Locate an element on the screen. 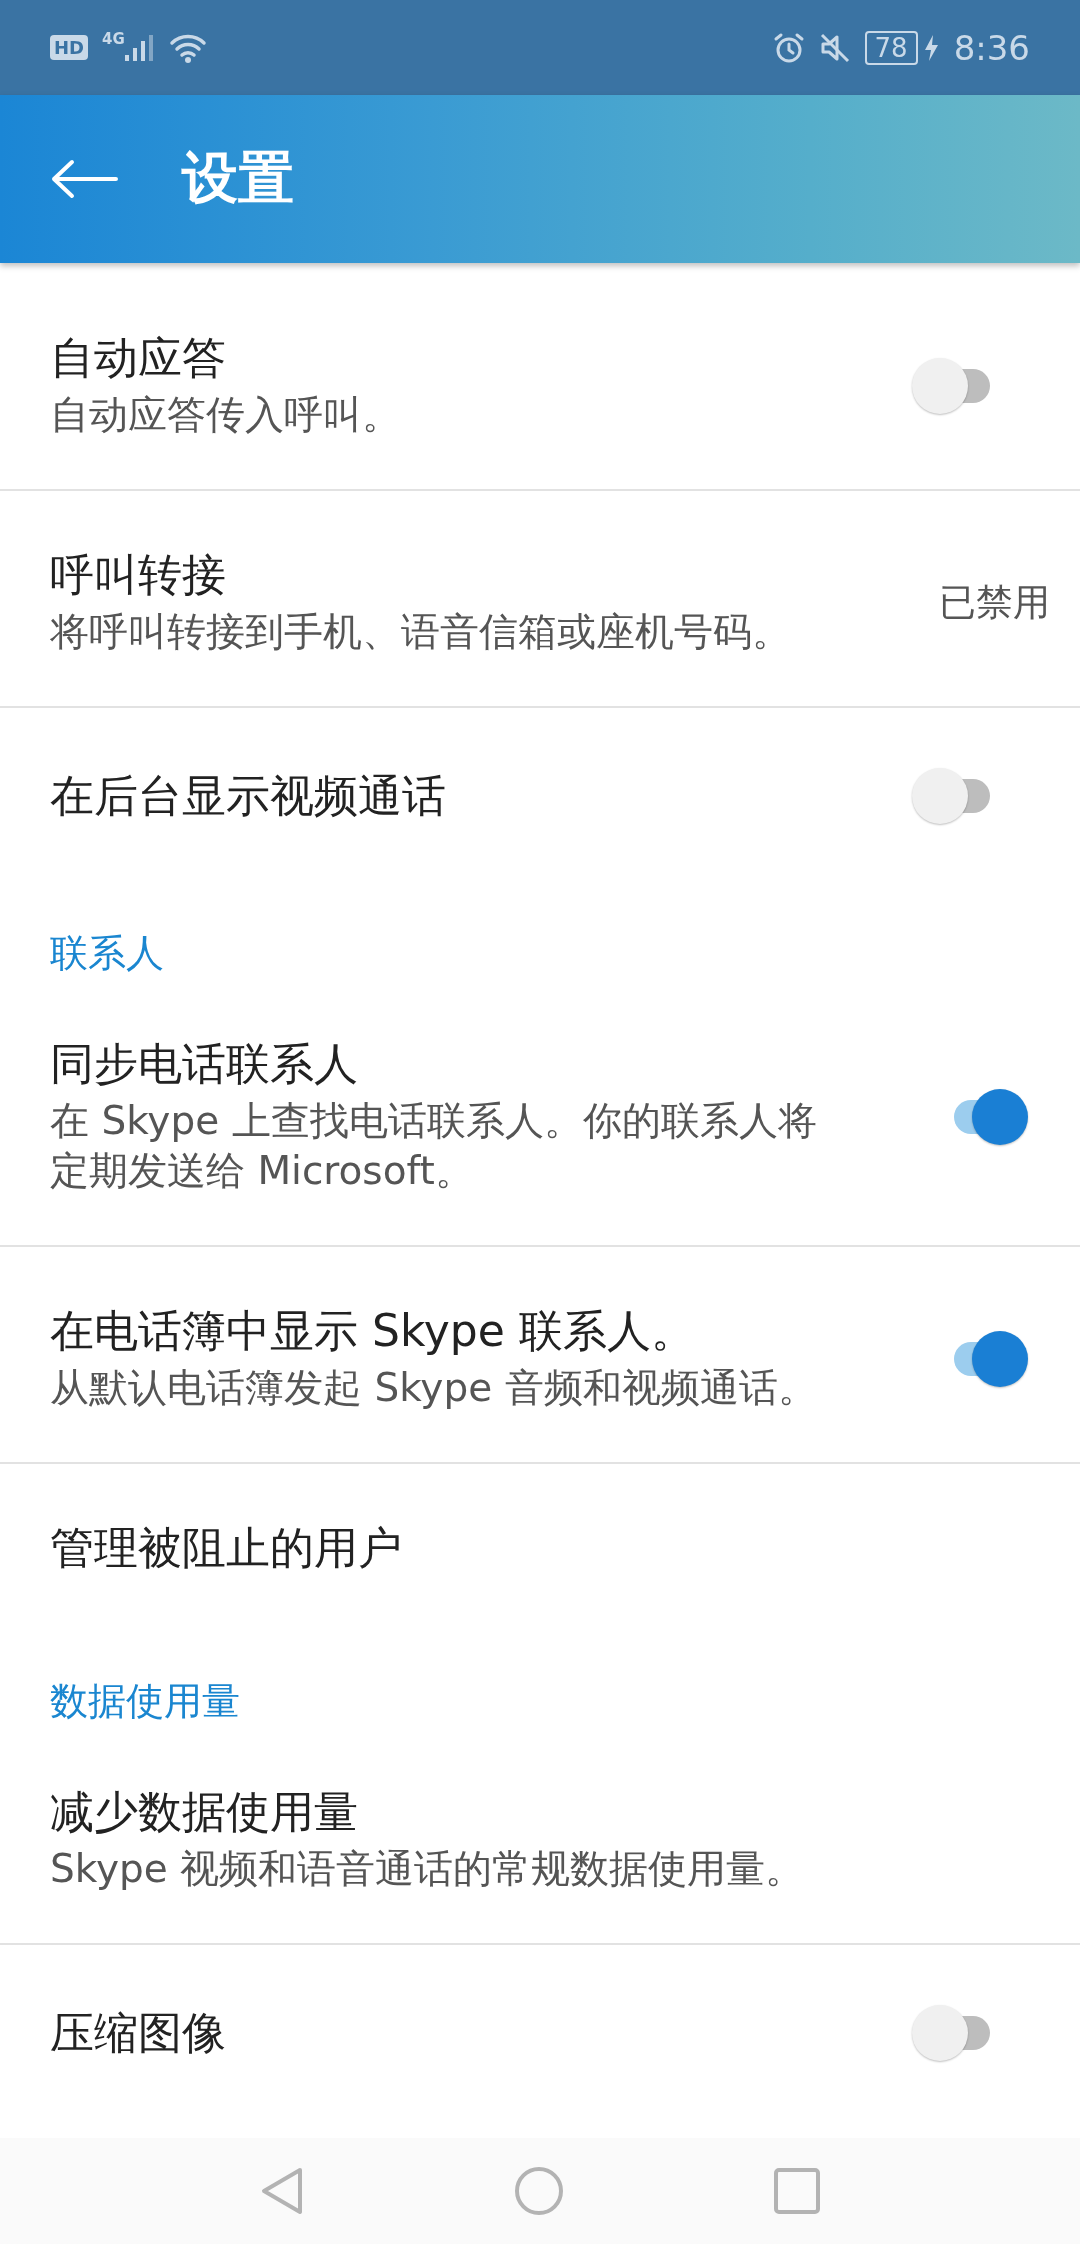 This screenshot has width=1080, height=2244. mute-icon is located at coordinates (834, 47).